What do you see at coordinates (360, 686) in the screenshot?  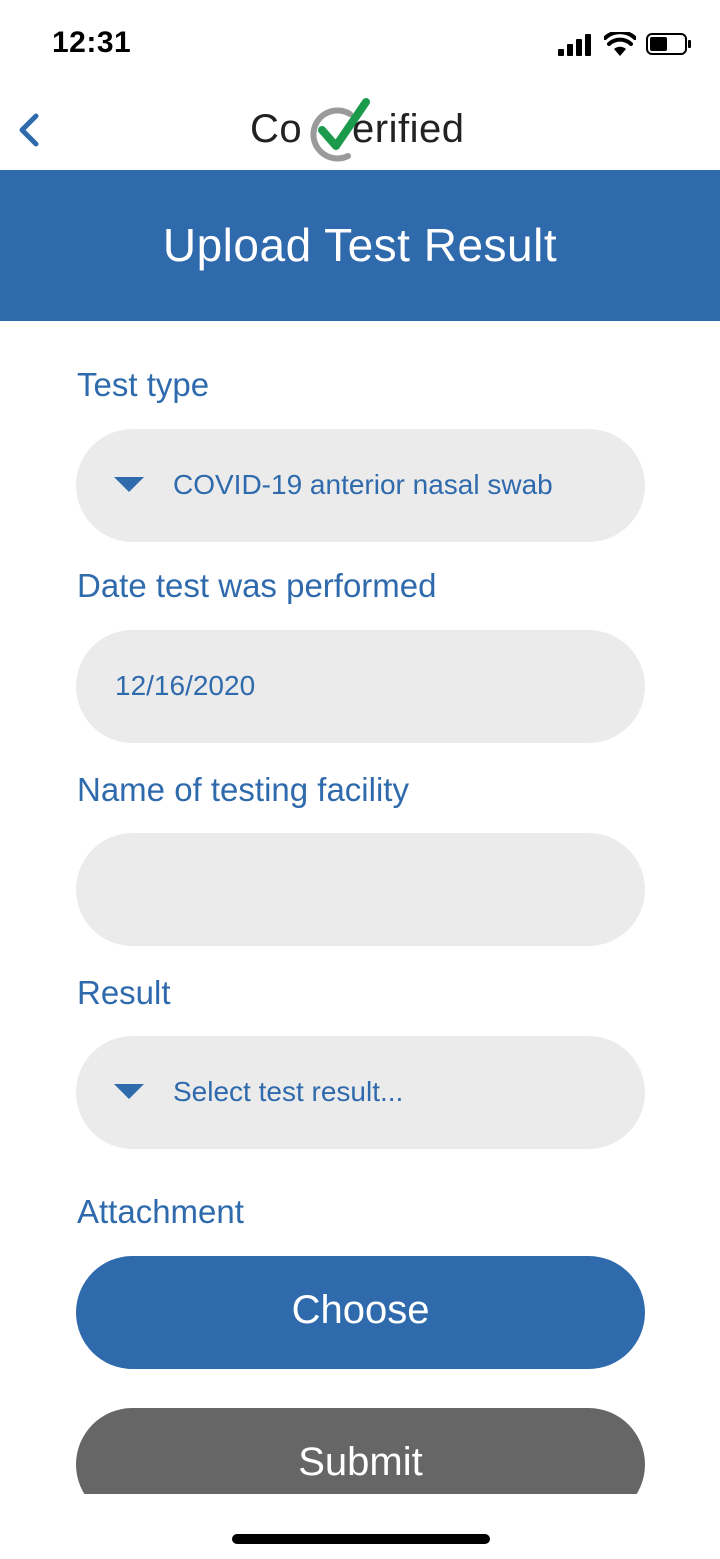 I see `date-input: 12/16/2020` at bounding box center [360, 686].